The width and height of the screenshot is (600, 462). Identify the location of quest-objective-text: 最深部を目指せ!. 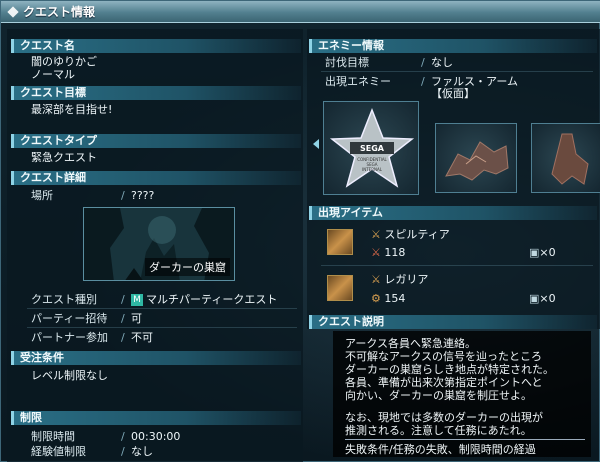
(72, 109).